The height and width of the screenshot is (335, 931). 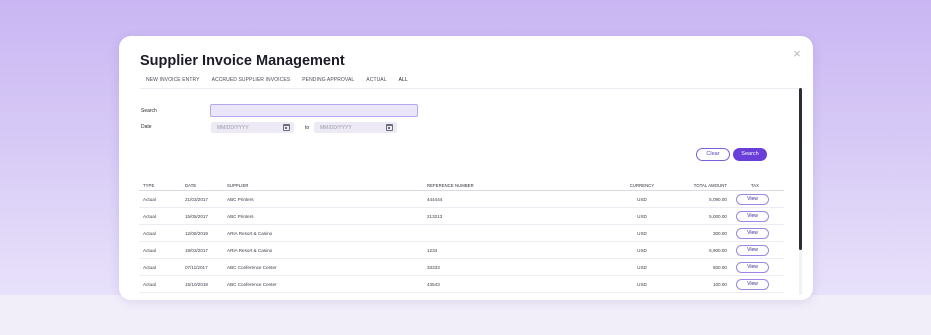 What do you see at coordinates (196, 267) in the screenshot?
I see `cell-date: 07/11/2017` at bounding box center [196, 267].